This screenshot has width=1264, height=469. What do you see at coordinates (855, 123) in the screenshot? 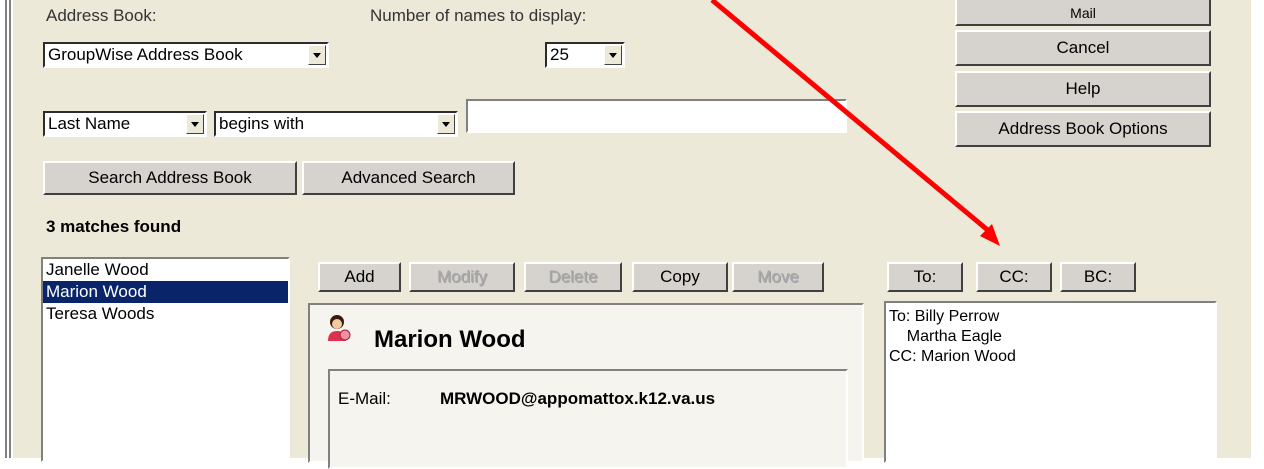
I see `annotation-arrow-icon` at bounding box center [855, 123].